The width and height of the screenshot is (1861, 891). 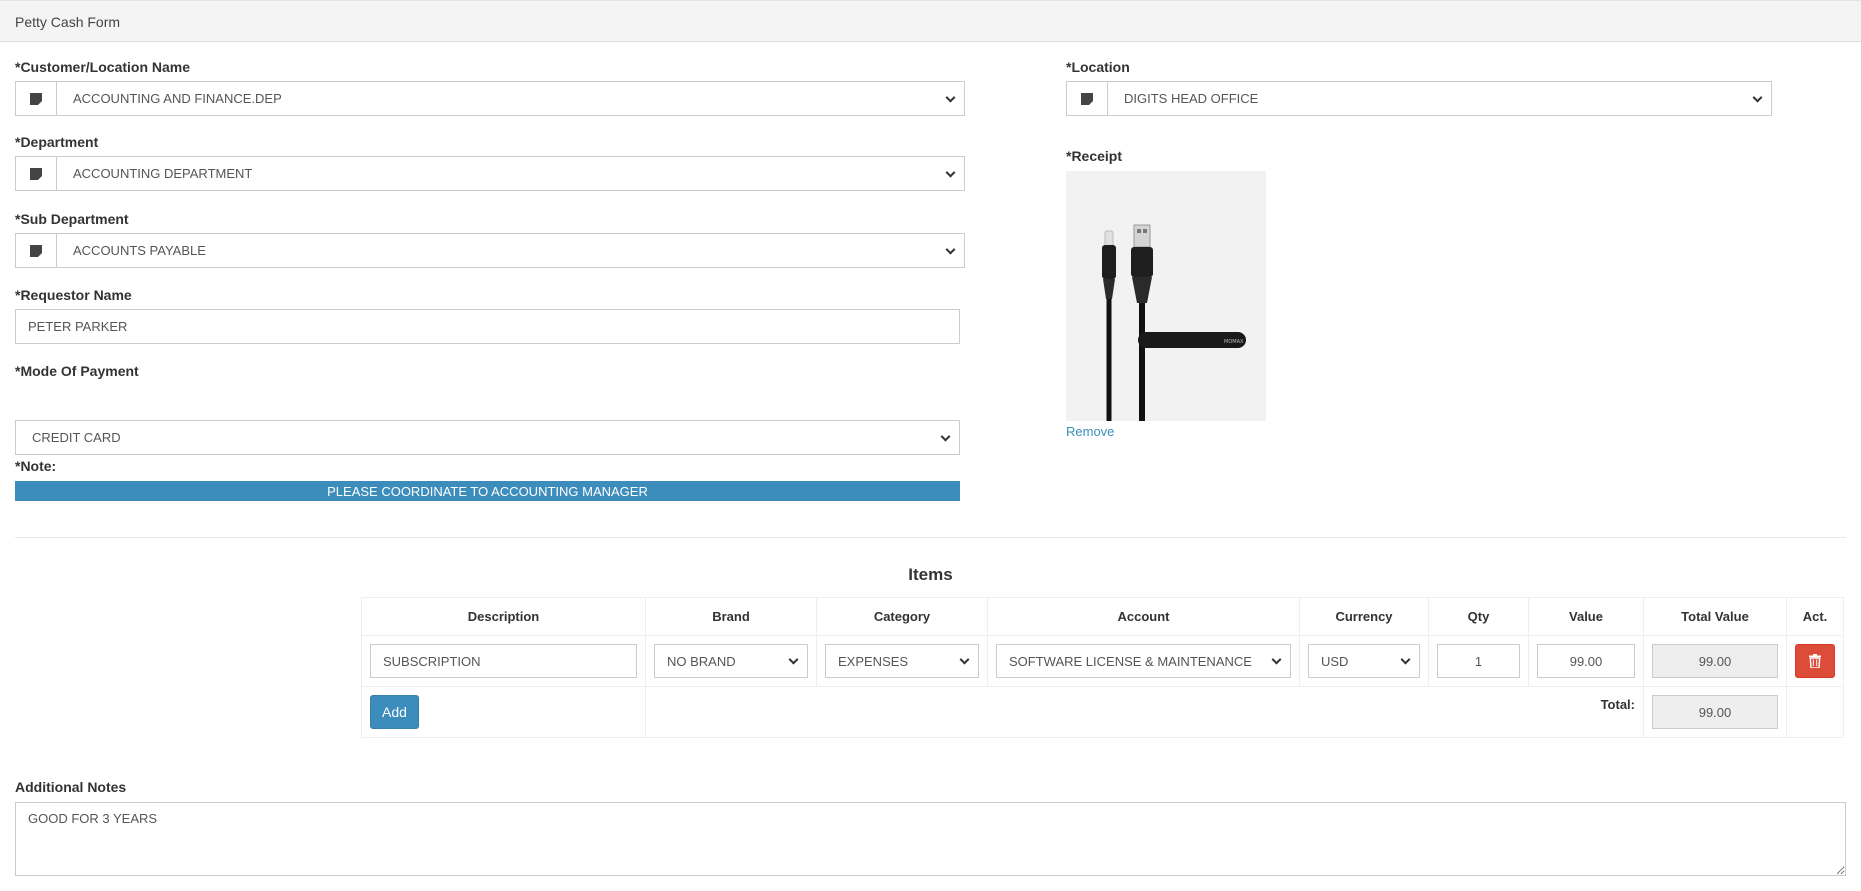 What do you see at coordinates (930, 574) in the screenshot?
I see `items-title: Items` at bounding box center [930, 574].